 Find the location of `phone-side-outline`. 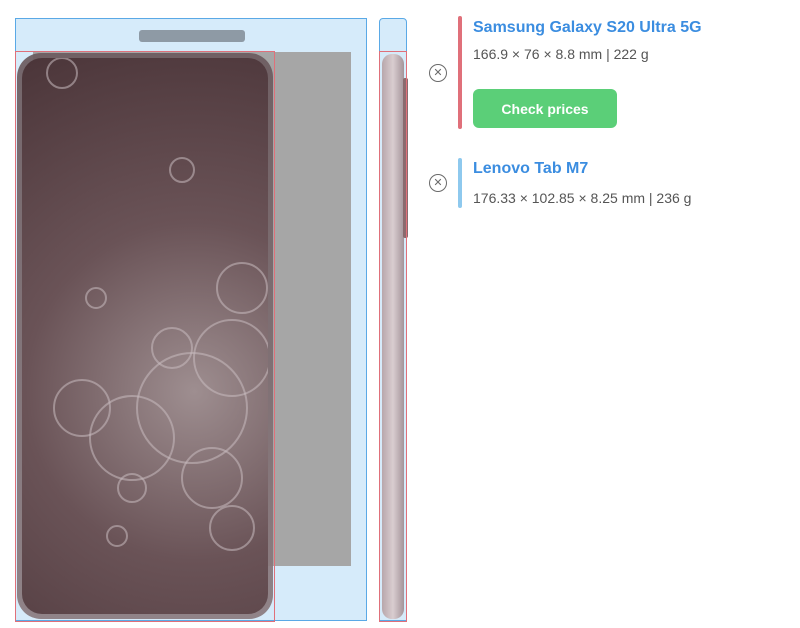

phone-side-outline is located at coordinates (393, 336).